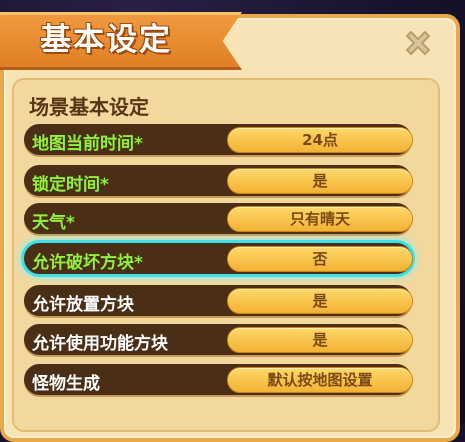 This screenshot has width=465, height=442. What do you see at coordinates (218, 258) in the screenshot?
I see `setting-row-allow-break: 允许破坏方块* 否` at bounding box center [218, 258].